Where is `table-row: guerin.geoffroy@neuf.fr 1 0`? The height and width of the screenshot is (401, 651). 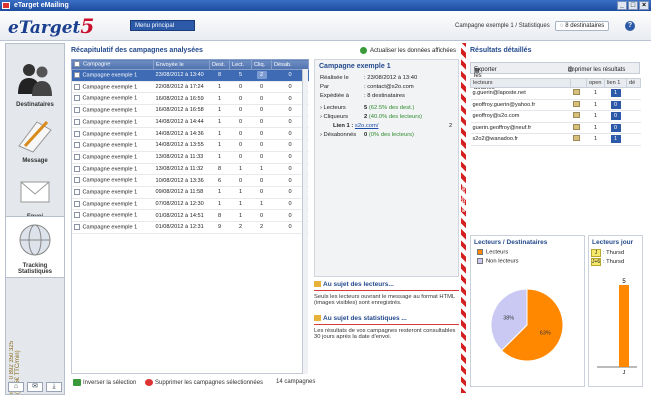 table-row: guerin.geoffroy@neuf.fr 1 0 is located at coordinates (555, 128).